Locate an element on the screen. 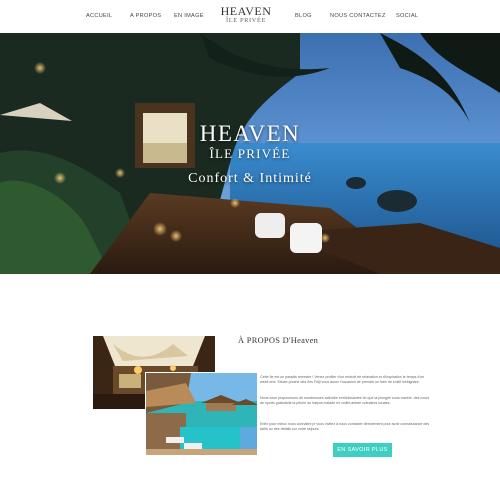 This screenshot has height=482, width=500. hero-subtitle: ÎLE PRIVÉE is located at coordinates (250, 153).